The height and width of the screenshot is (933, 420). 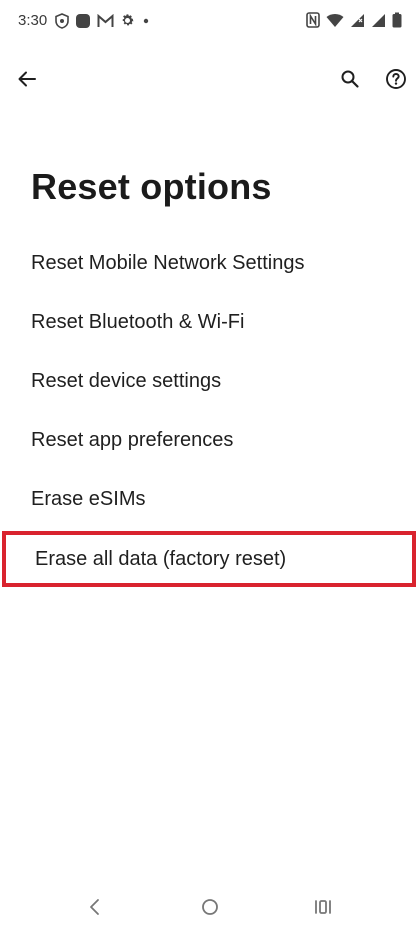 I want to click on status-bar: 3:30, so click(x=210, y=22).